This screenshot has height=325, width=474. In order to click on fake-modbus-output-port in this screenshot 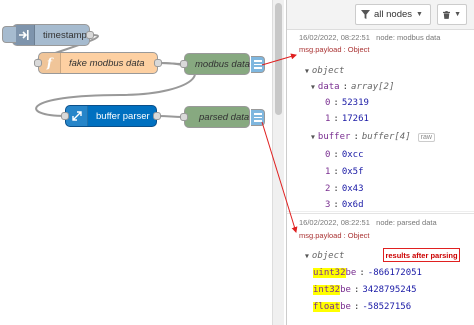, I will do `click(158, 63)`.